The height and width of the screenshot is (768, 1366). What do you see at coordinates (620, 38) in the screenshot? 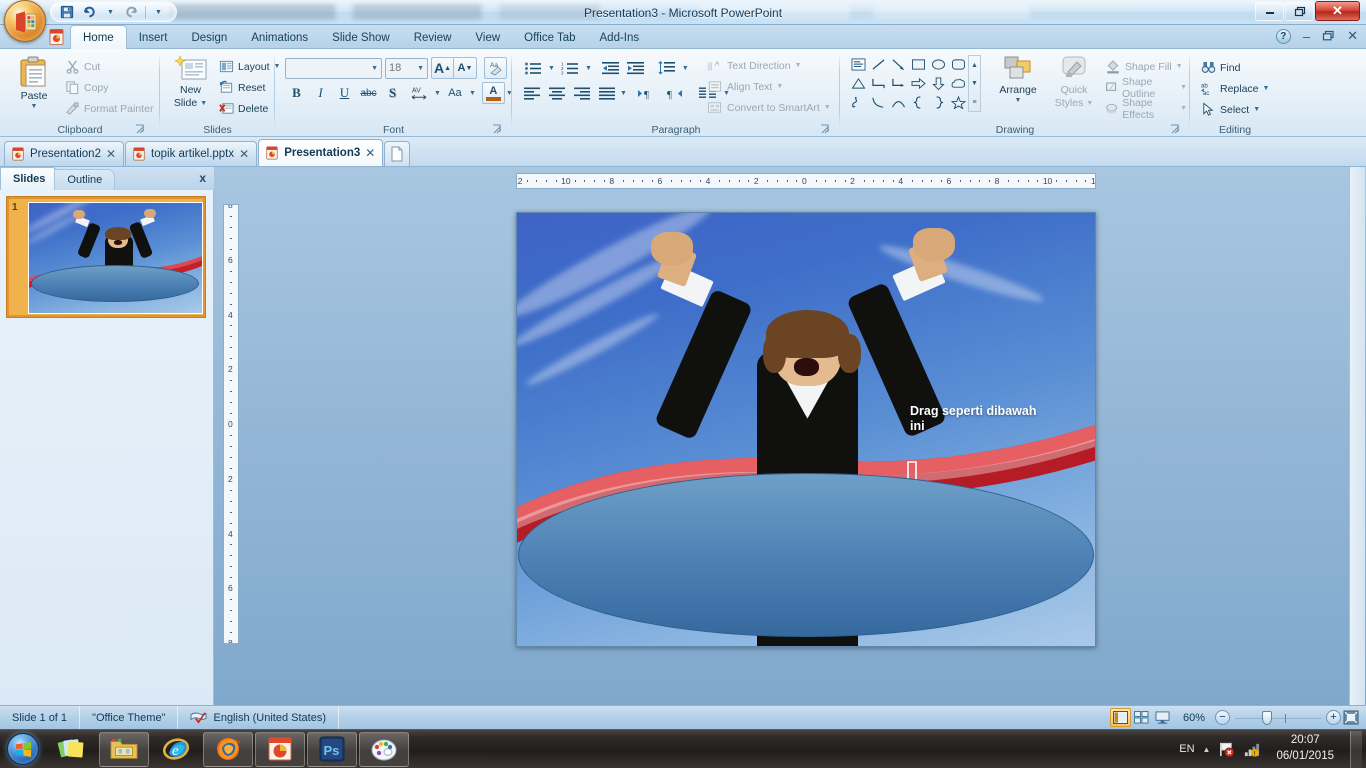
I see `tab-add-ins: Add-Ins` at bounding box center [620, 38].